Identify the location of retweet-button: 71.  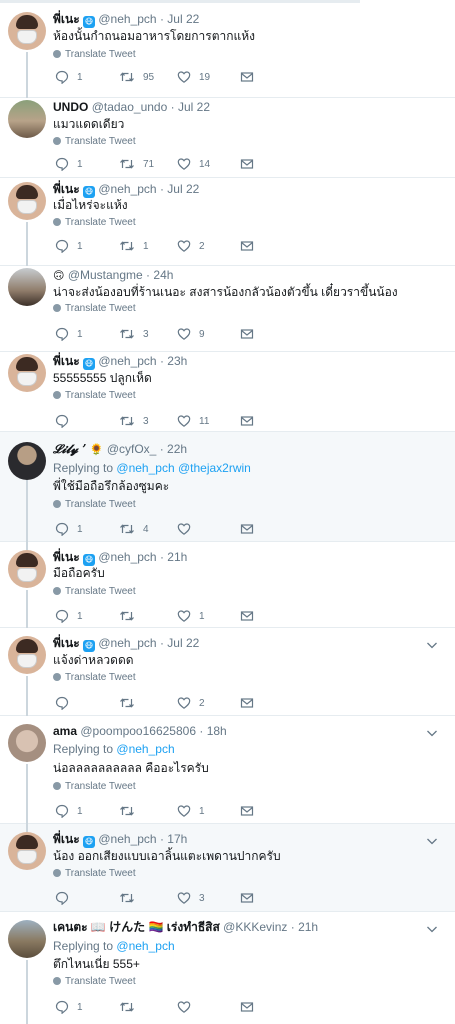
(136, 164).